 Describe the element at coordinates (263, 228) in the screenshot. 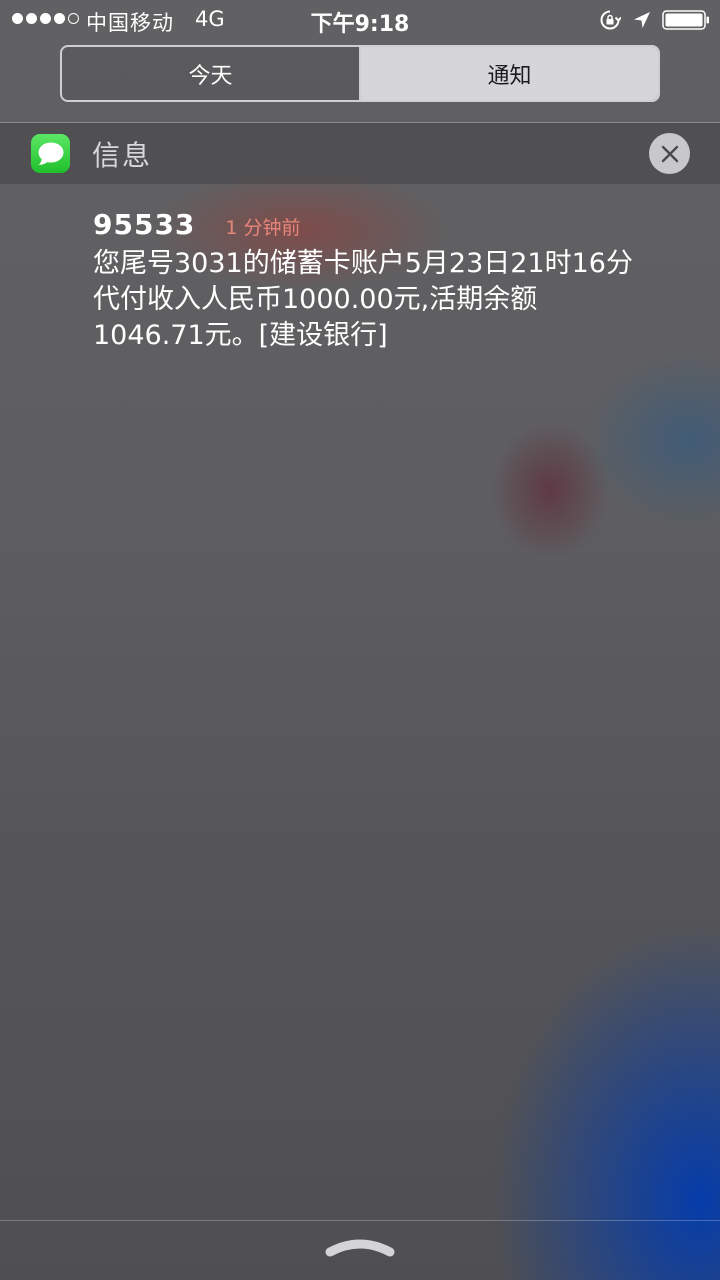

I see `time-ago: 1 分钟前` at that location.